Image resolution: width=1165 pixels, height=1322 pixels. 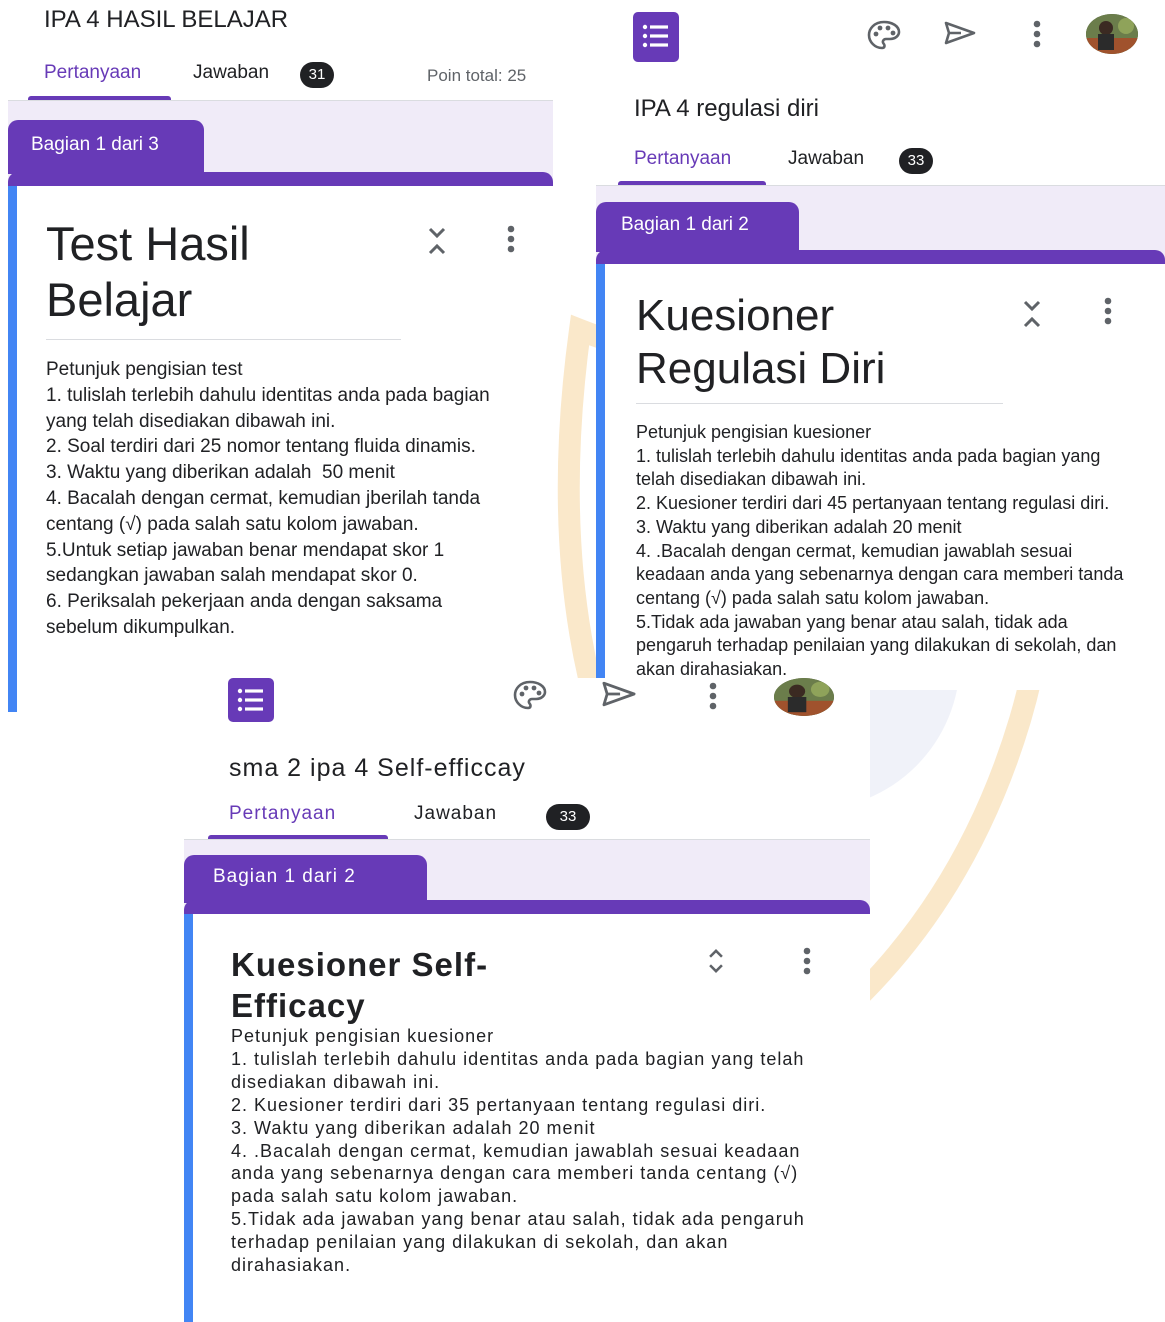 What do you see at coordinates (726, 108) in the screenshot?
I see `form-title: IPA 4 regulasi diri` at bounding box center [726, 108].